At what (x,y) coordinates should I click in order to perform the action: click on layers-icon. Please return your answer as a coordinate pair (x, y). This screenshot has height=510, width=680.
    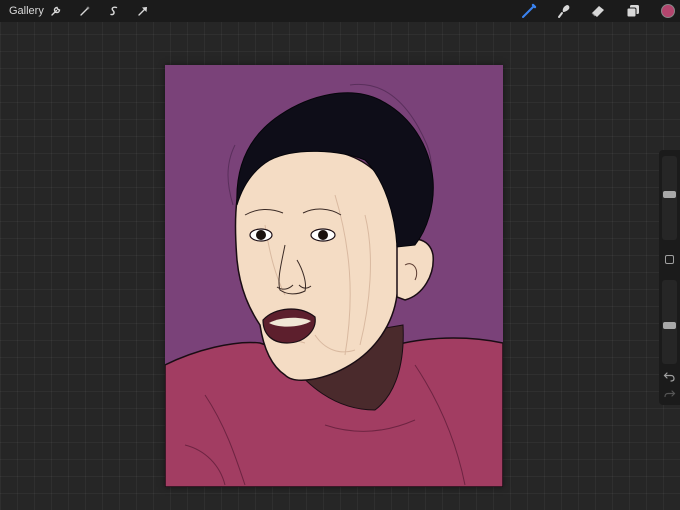
    Looking at the image, I should click on (633, 11).